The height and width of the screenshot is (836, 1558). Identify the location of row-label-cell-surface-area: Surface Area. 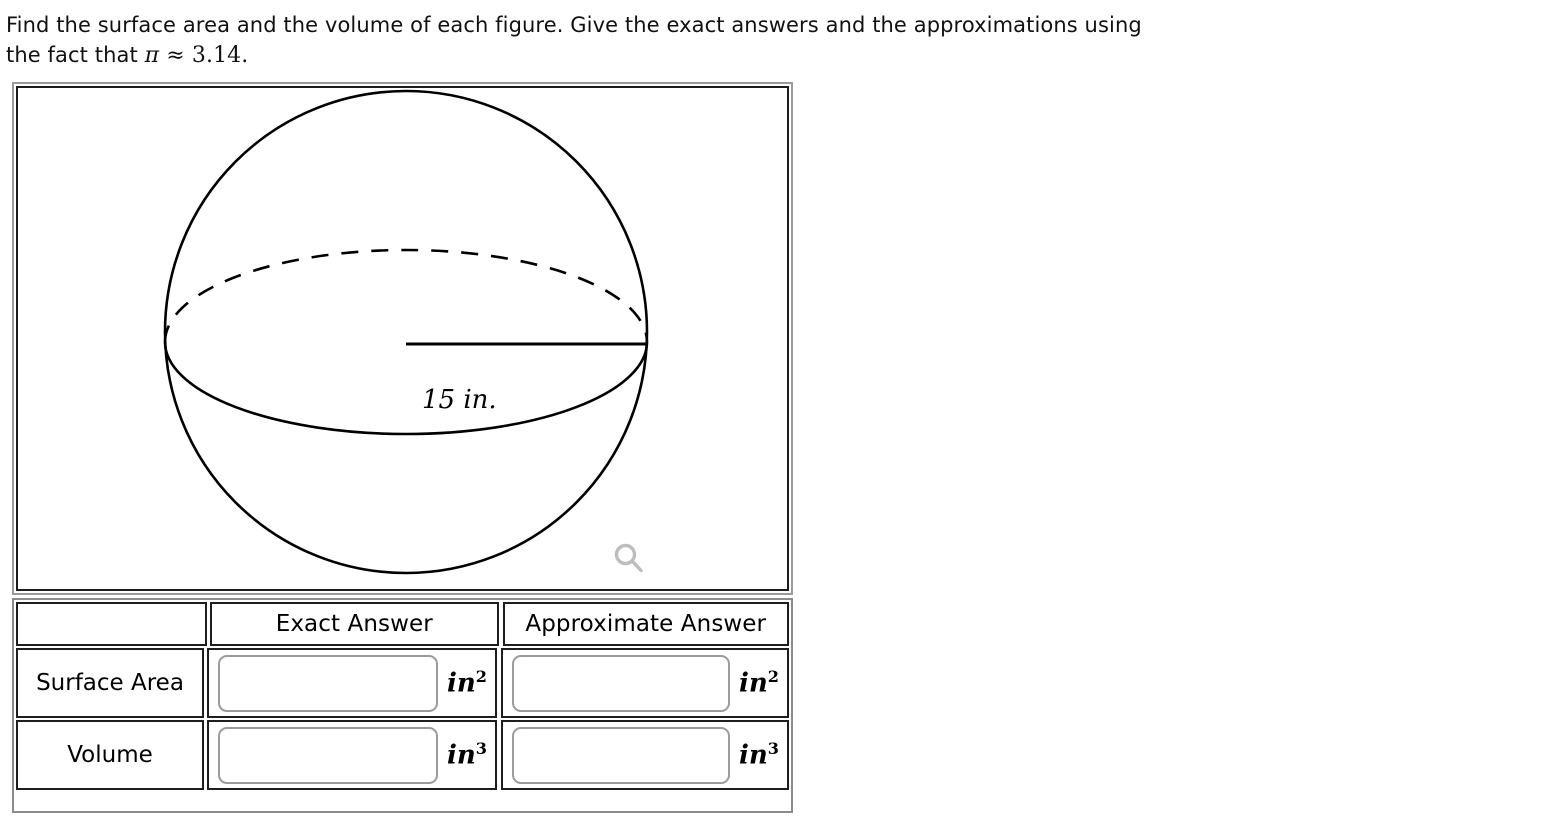
(110, 683).